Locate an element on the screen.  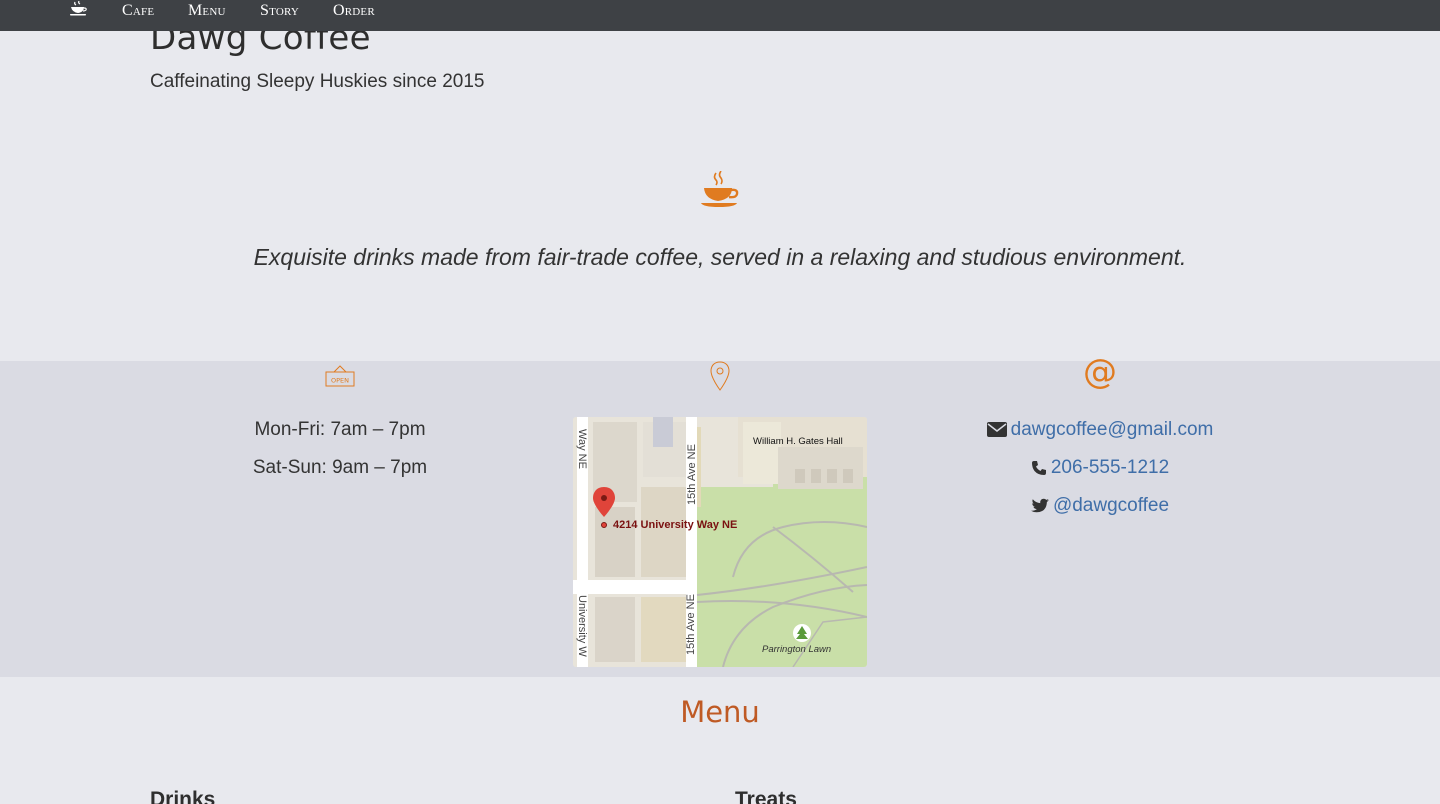
map-university-bottom-label: University W is located at coordinates (582, 626).